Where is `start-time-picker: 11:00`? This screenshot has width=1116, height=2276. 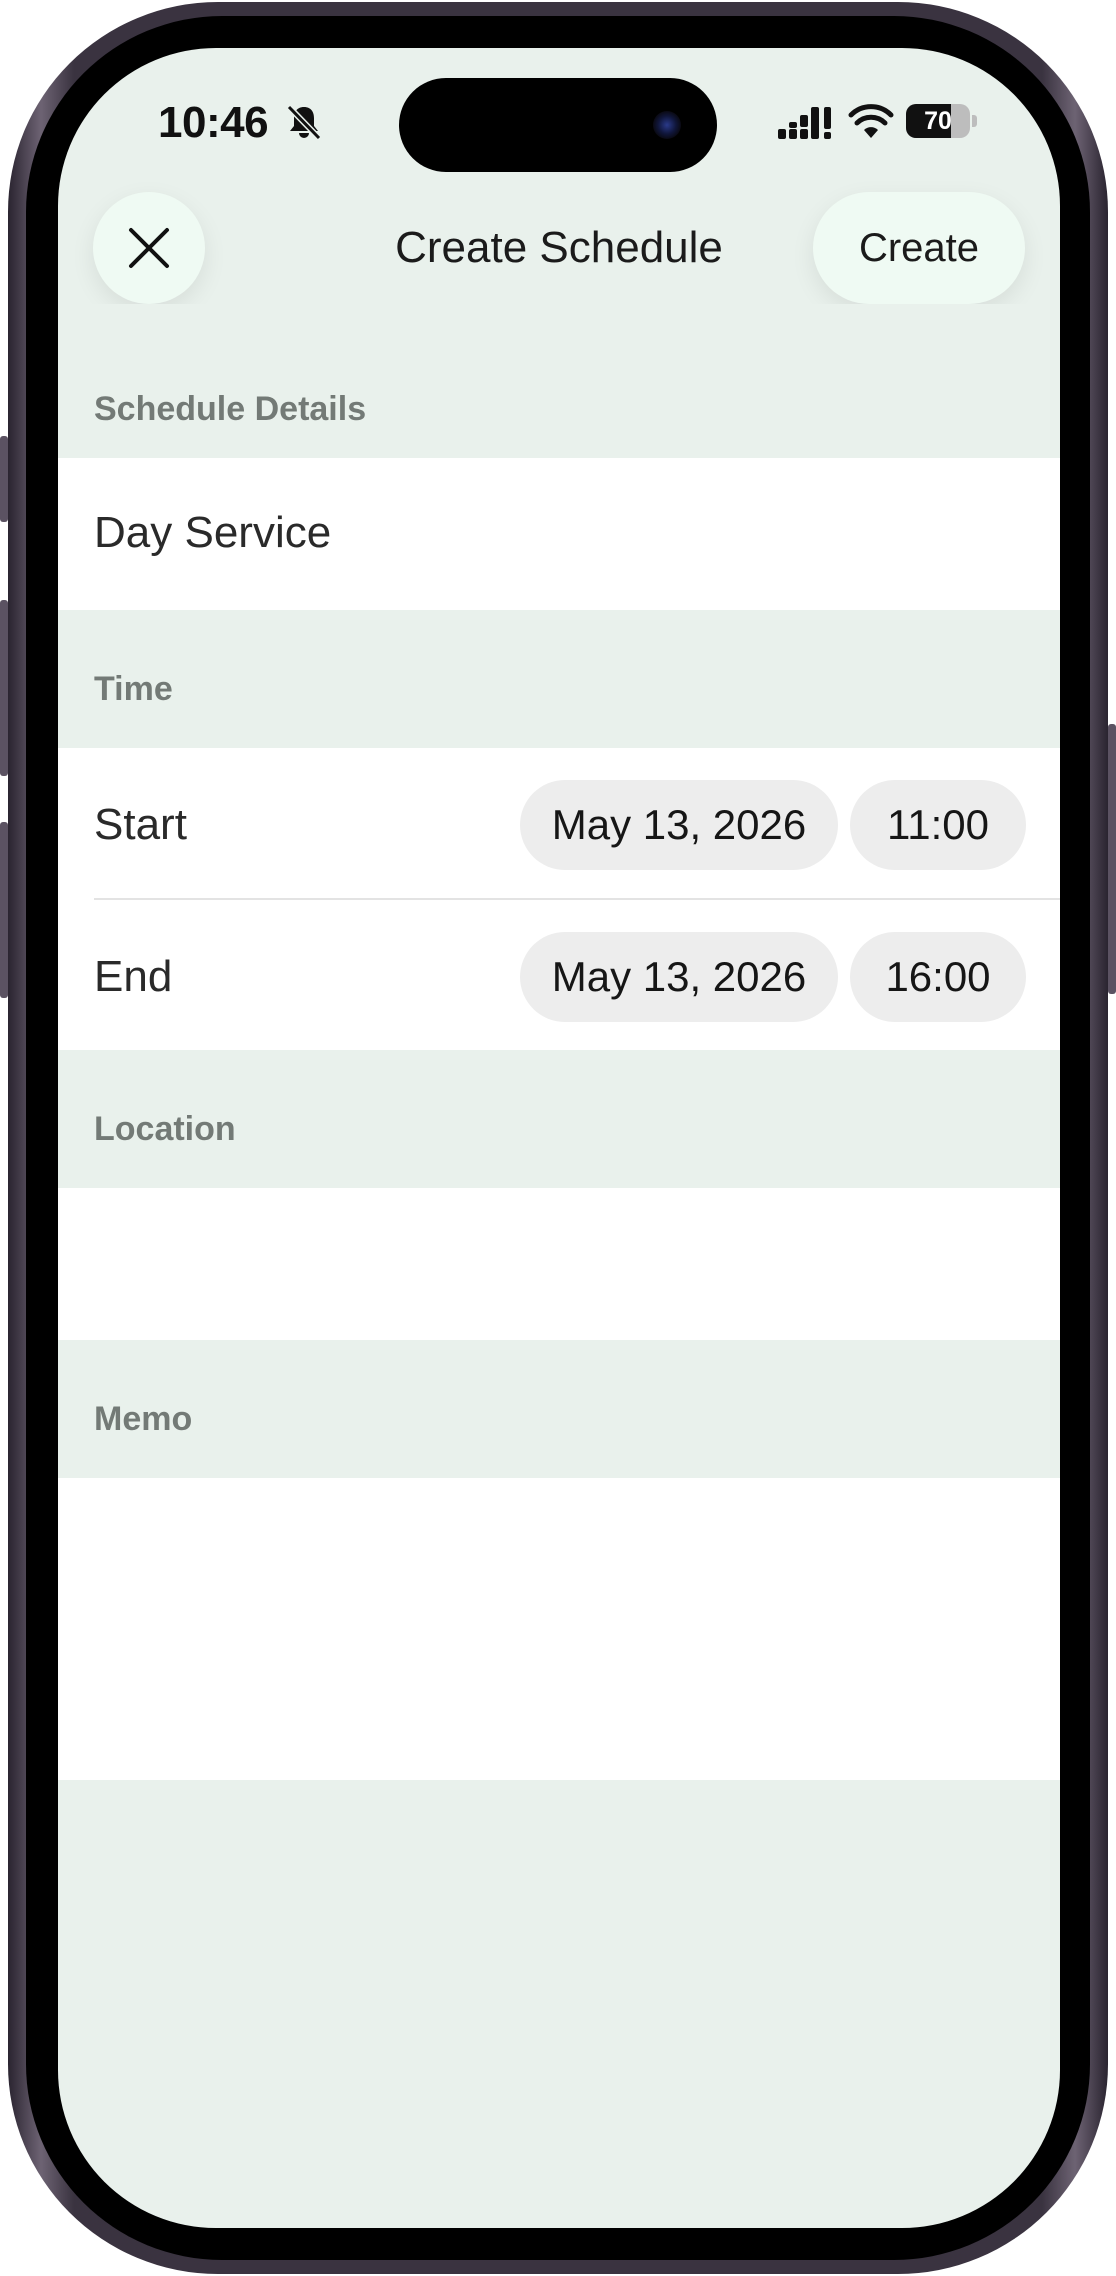
start-time-picker: 11:00 is located at coordinates (938, 825).